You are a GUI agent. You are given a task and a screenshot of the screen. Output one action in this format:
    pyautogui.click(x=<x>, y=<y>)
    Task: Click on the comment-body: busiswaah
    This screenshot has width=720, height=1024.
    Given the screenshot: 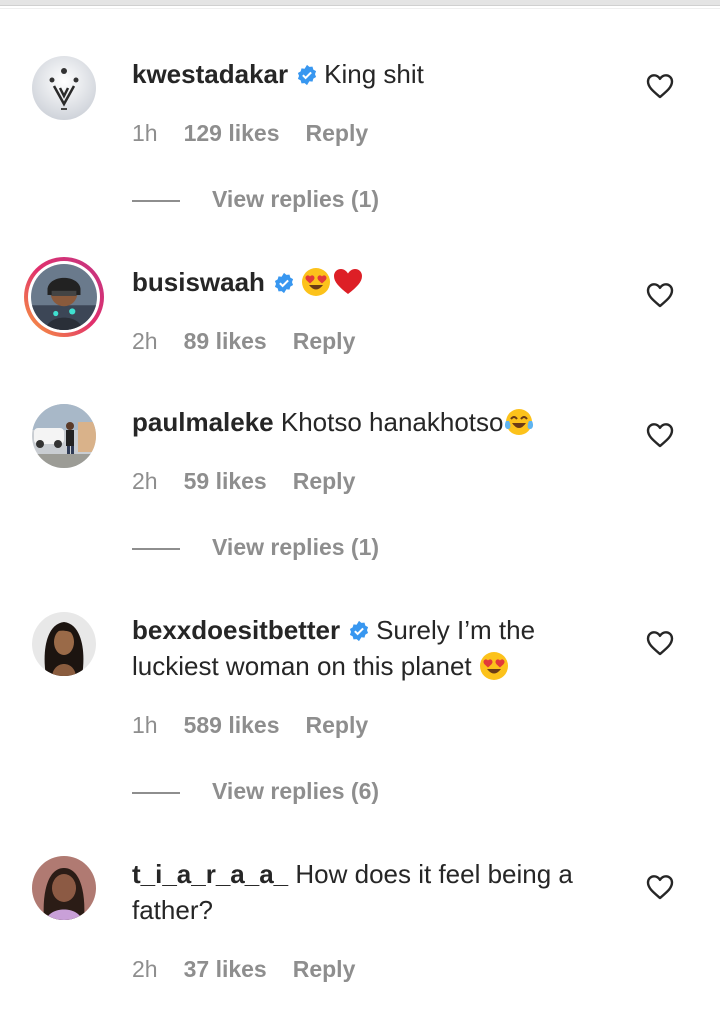 What is the action you would take?
    pyautogui.click(x=377, y=282)
    